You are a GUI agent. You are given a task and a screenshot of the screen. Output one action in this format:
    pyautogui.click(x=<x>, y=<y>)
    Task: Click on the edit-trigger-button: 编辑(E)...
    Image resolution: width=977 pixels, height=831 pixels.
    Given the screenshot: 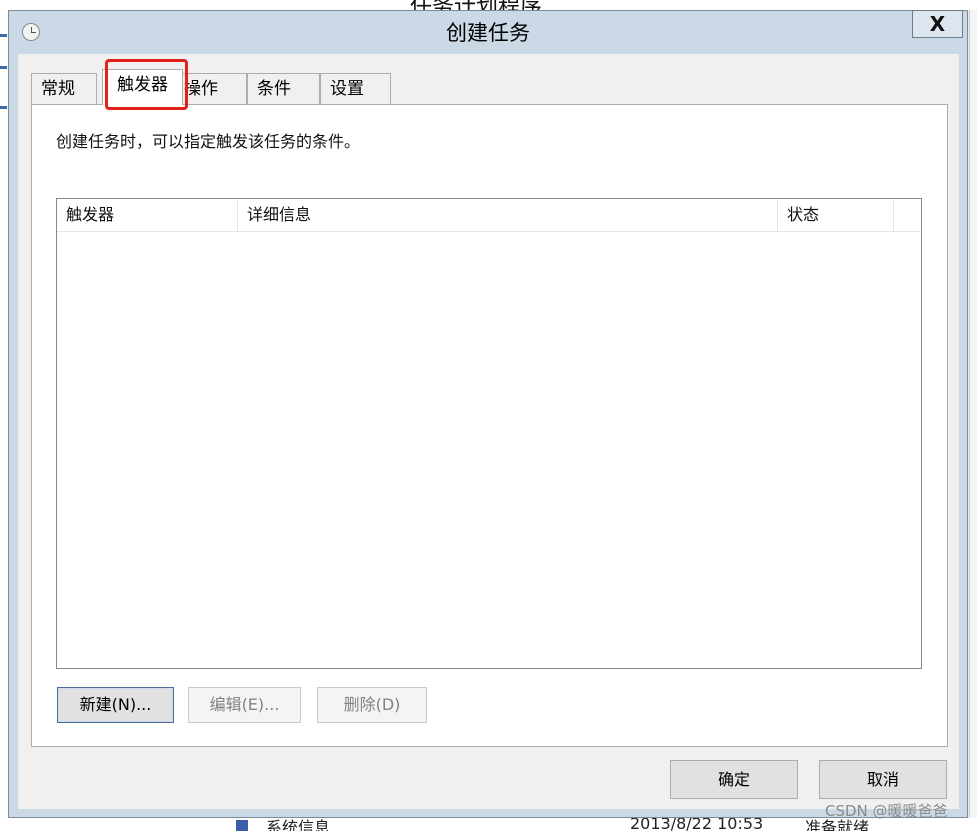 What is the action you would take?
    pyautogui.click(x=244, y=705)
    